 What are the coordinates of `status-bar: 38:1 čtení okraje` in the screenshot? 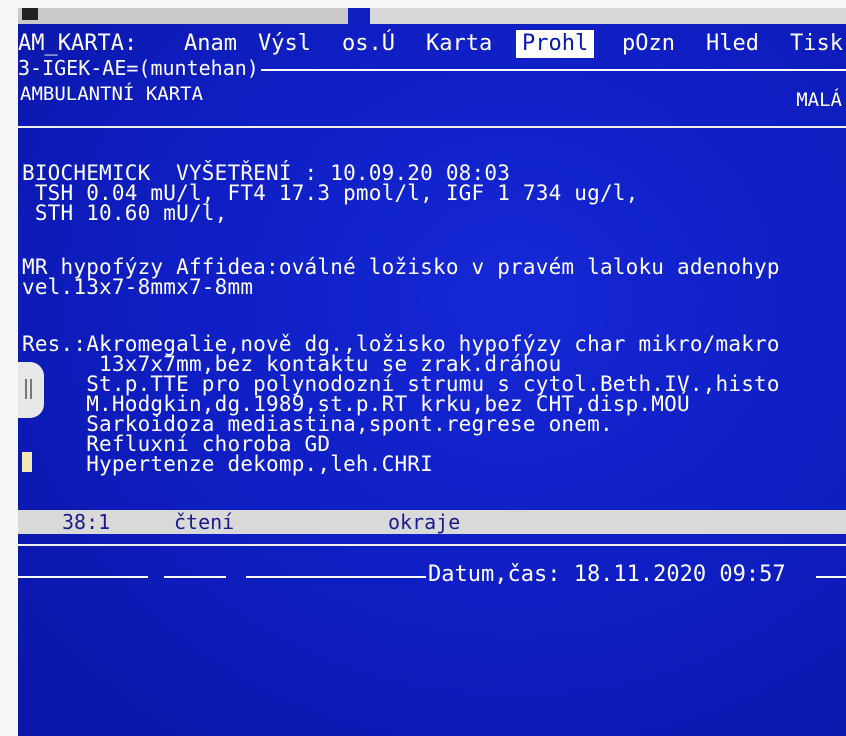 It's located at (432, 522).